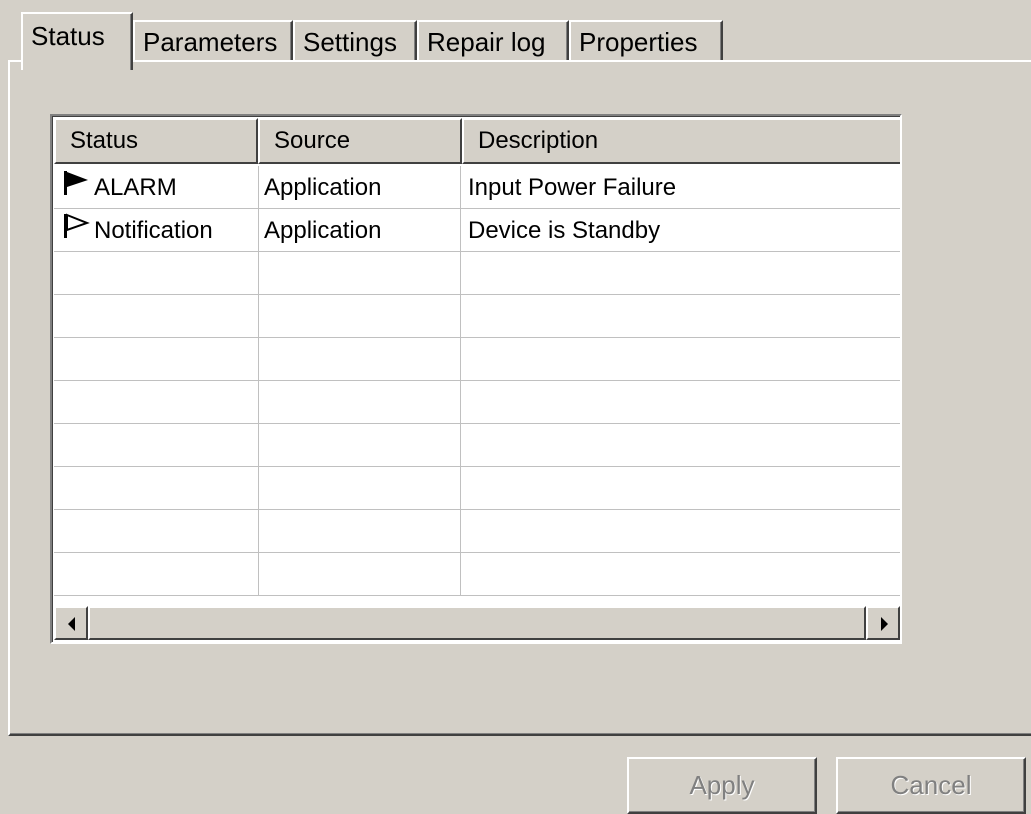 The height and width of the screenshot is (814, 1031). I want to click on status-text: ALARM, so click(135, 187).